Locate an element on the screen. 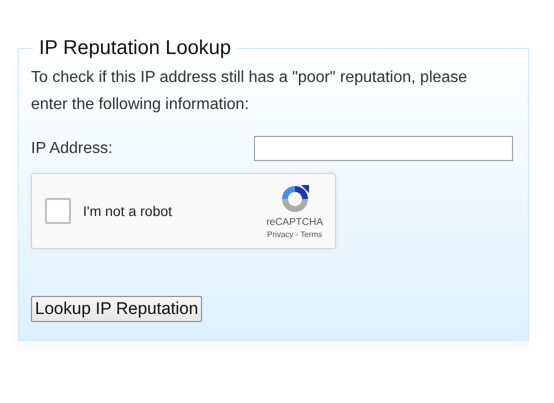  captcha-checkbox is located at coordinates (58, 211).